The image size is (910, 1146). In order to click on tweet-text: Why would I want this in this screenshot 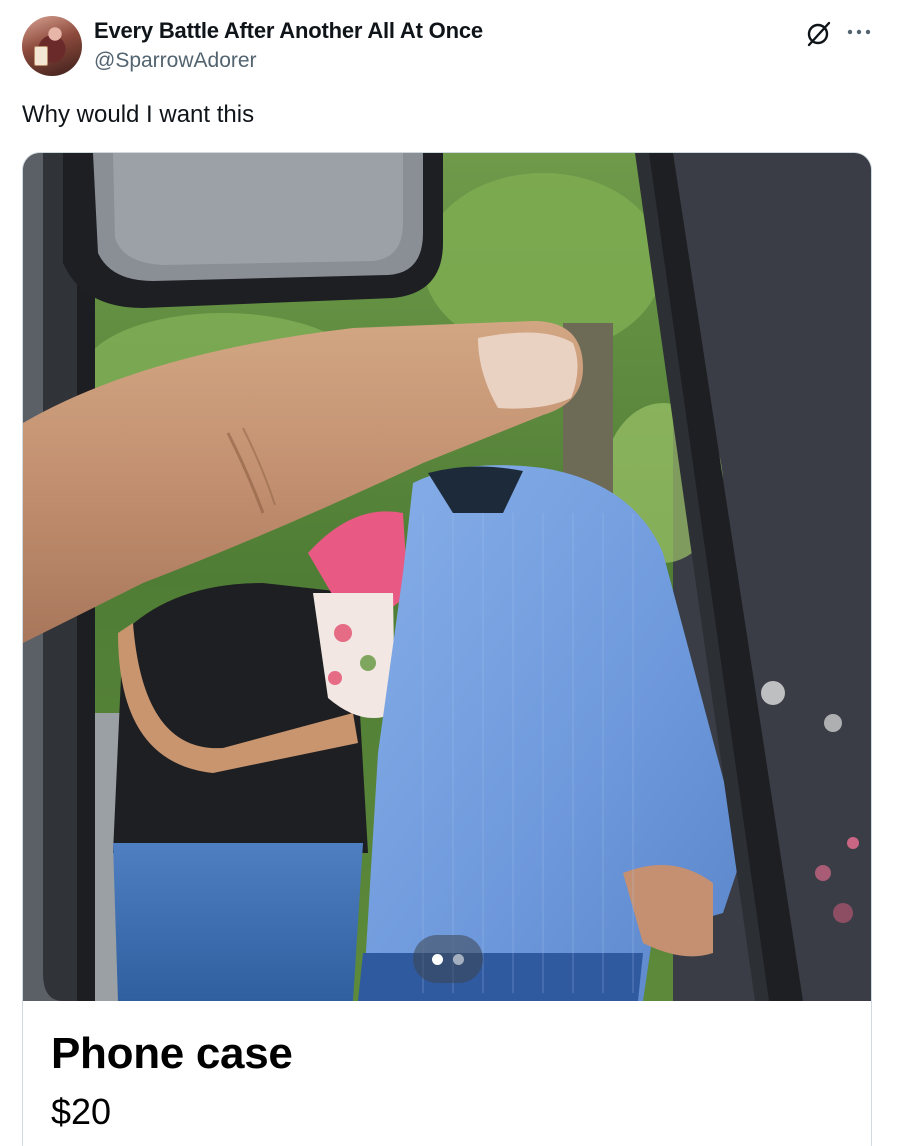, I will do `click(138, 114)`.